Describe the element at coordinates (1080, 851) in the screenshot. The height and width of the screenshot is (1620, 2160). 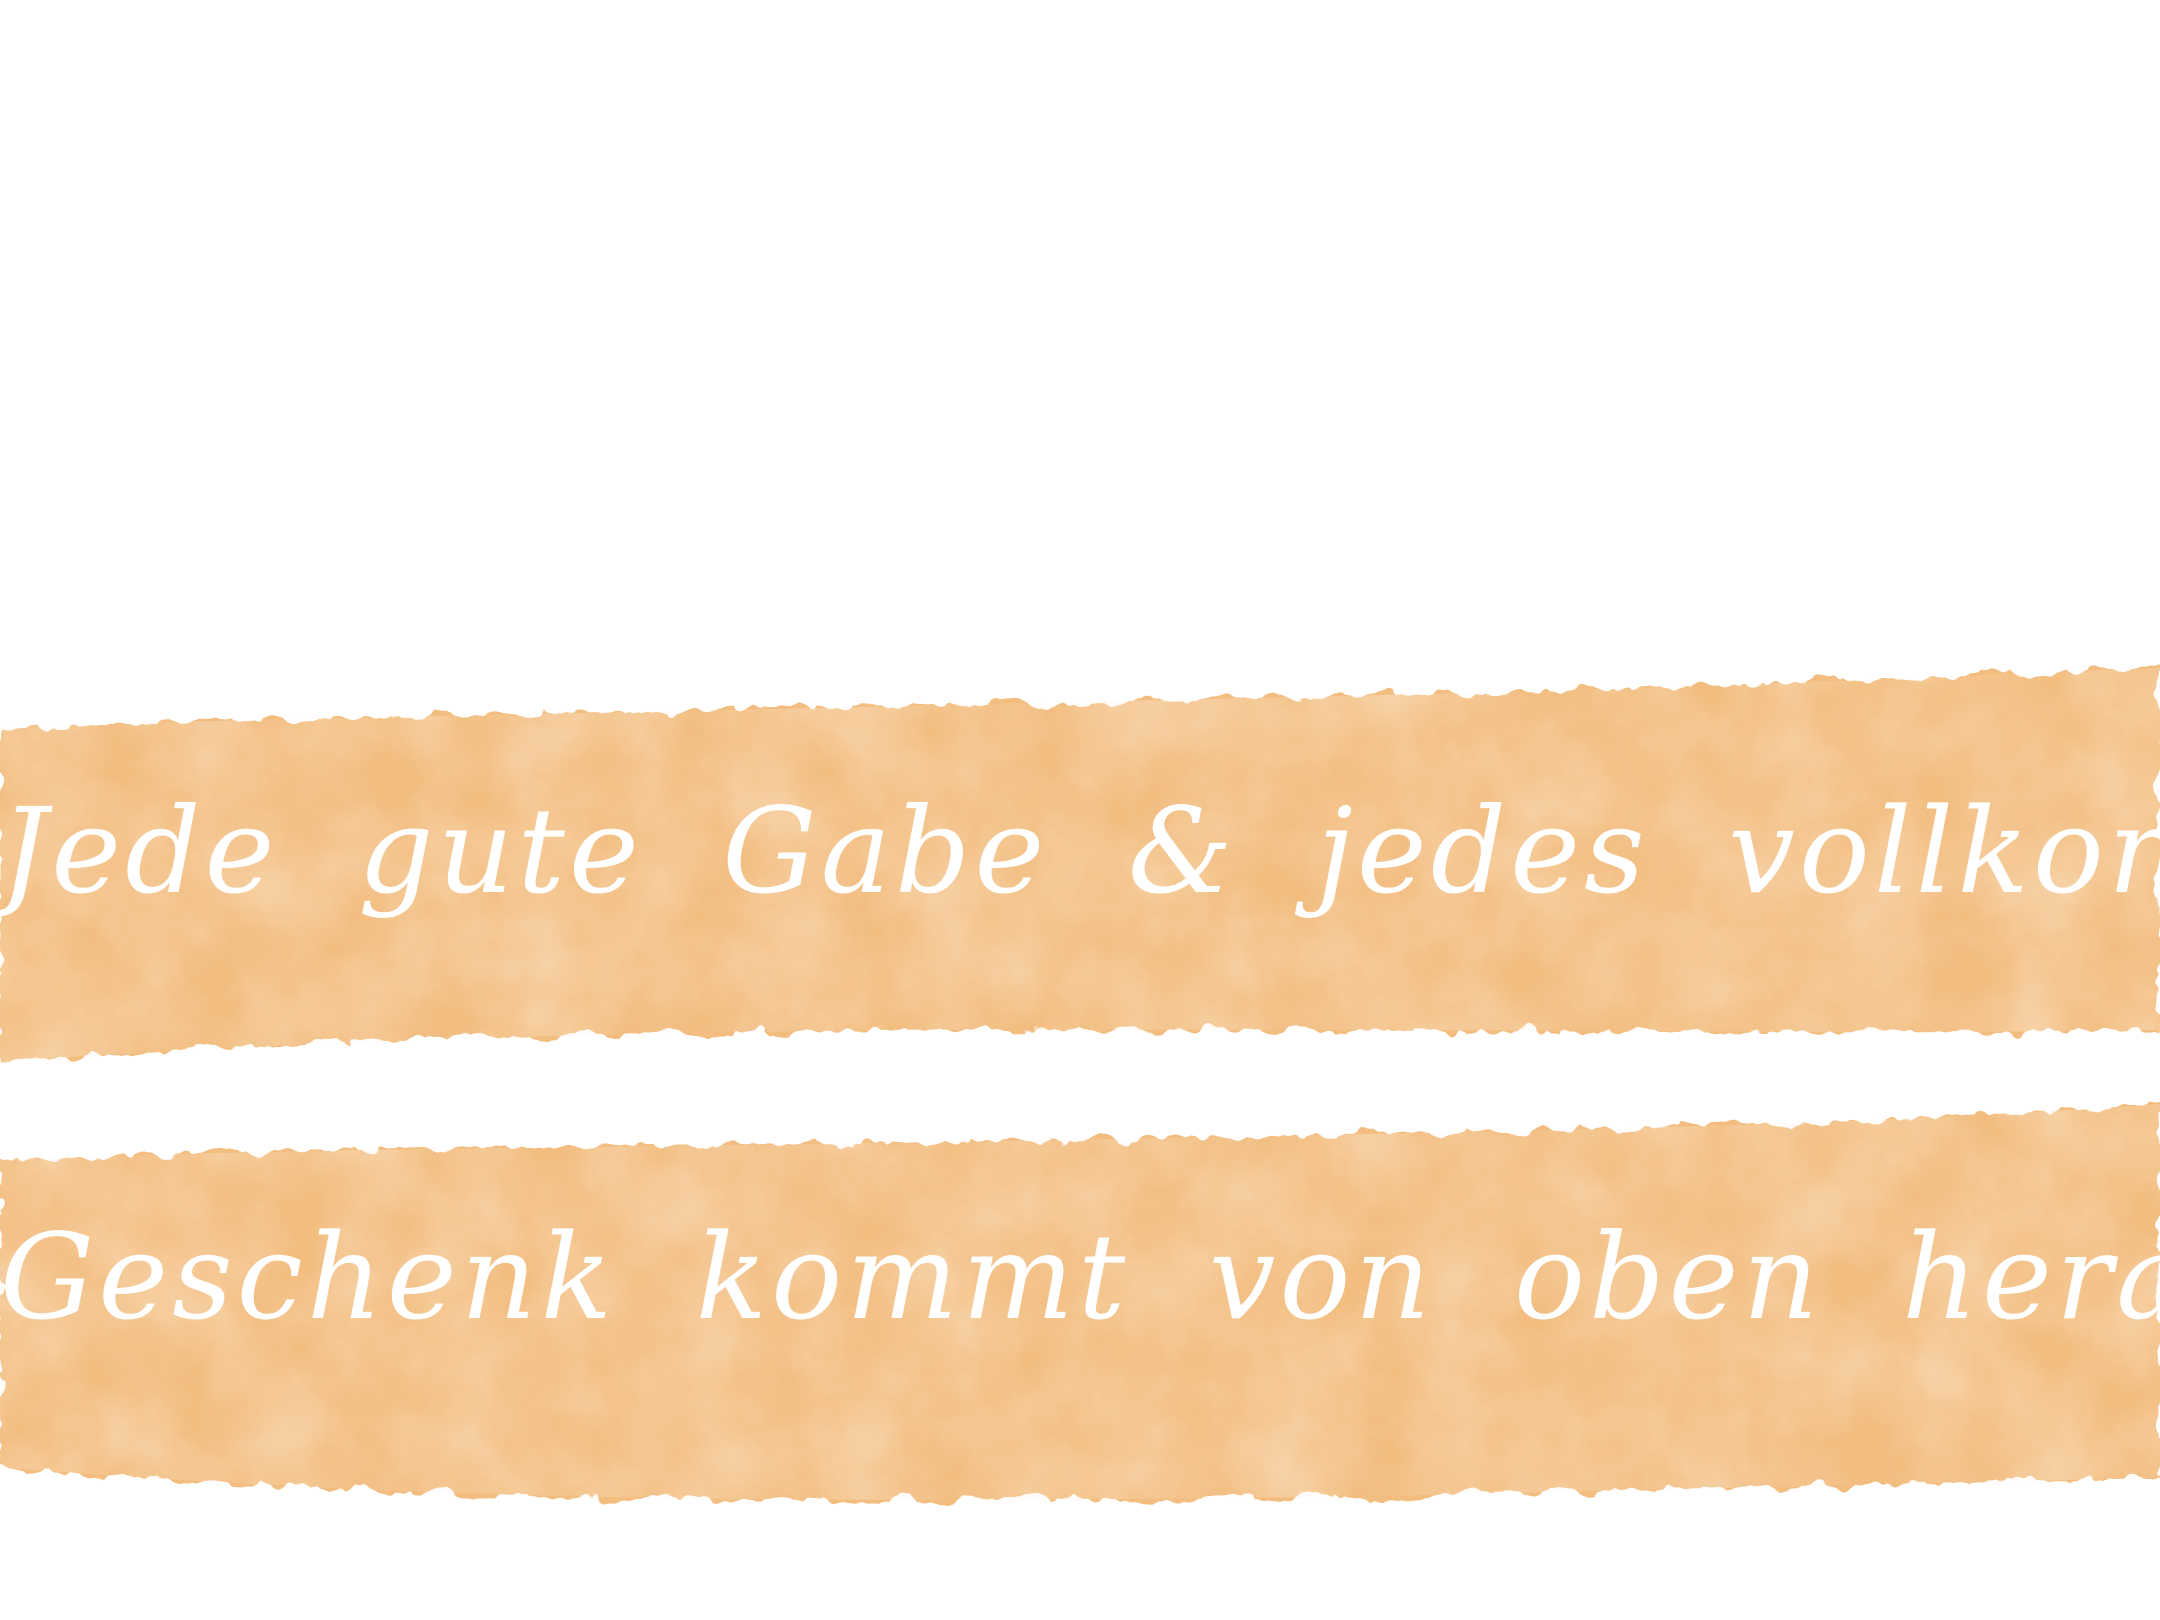
I see `lettering-line-1: Jede gute Gabe & jedes vollkommene` at that location.